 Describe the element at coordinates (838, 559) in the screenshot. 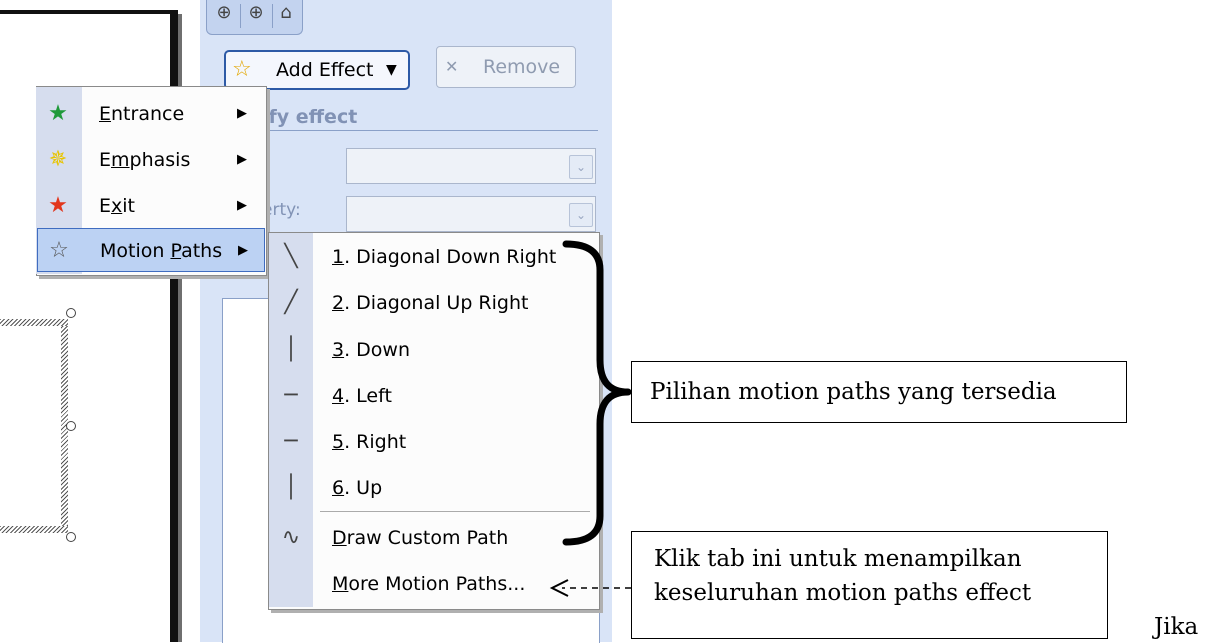

I see `callout-line: Klik tab ini untuk menampilkan` at that location.